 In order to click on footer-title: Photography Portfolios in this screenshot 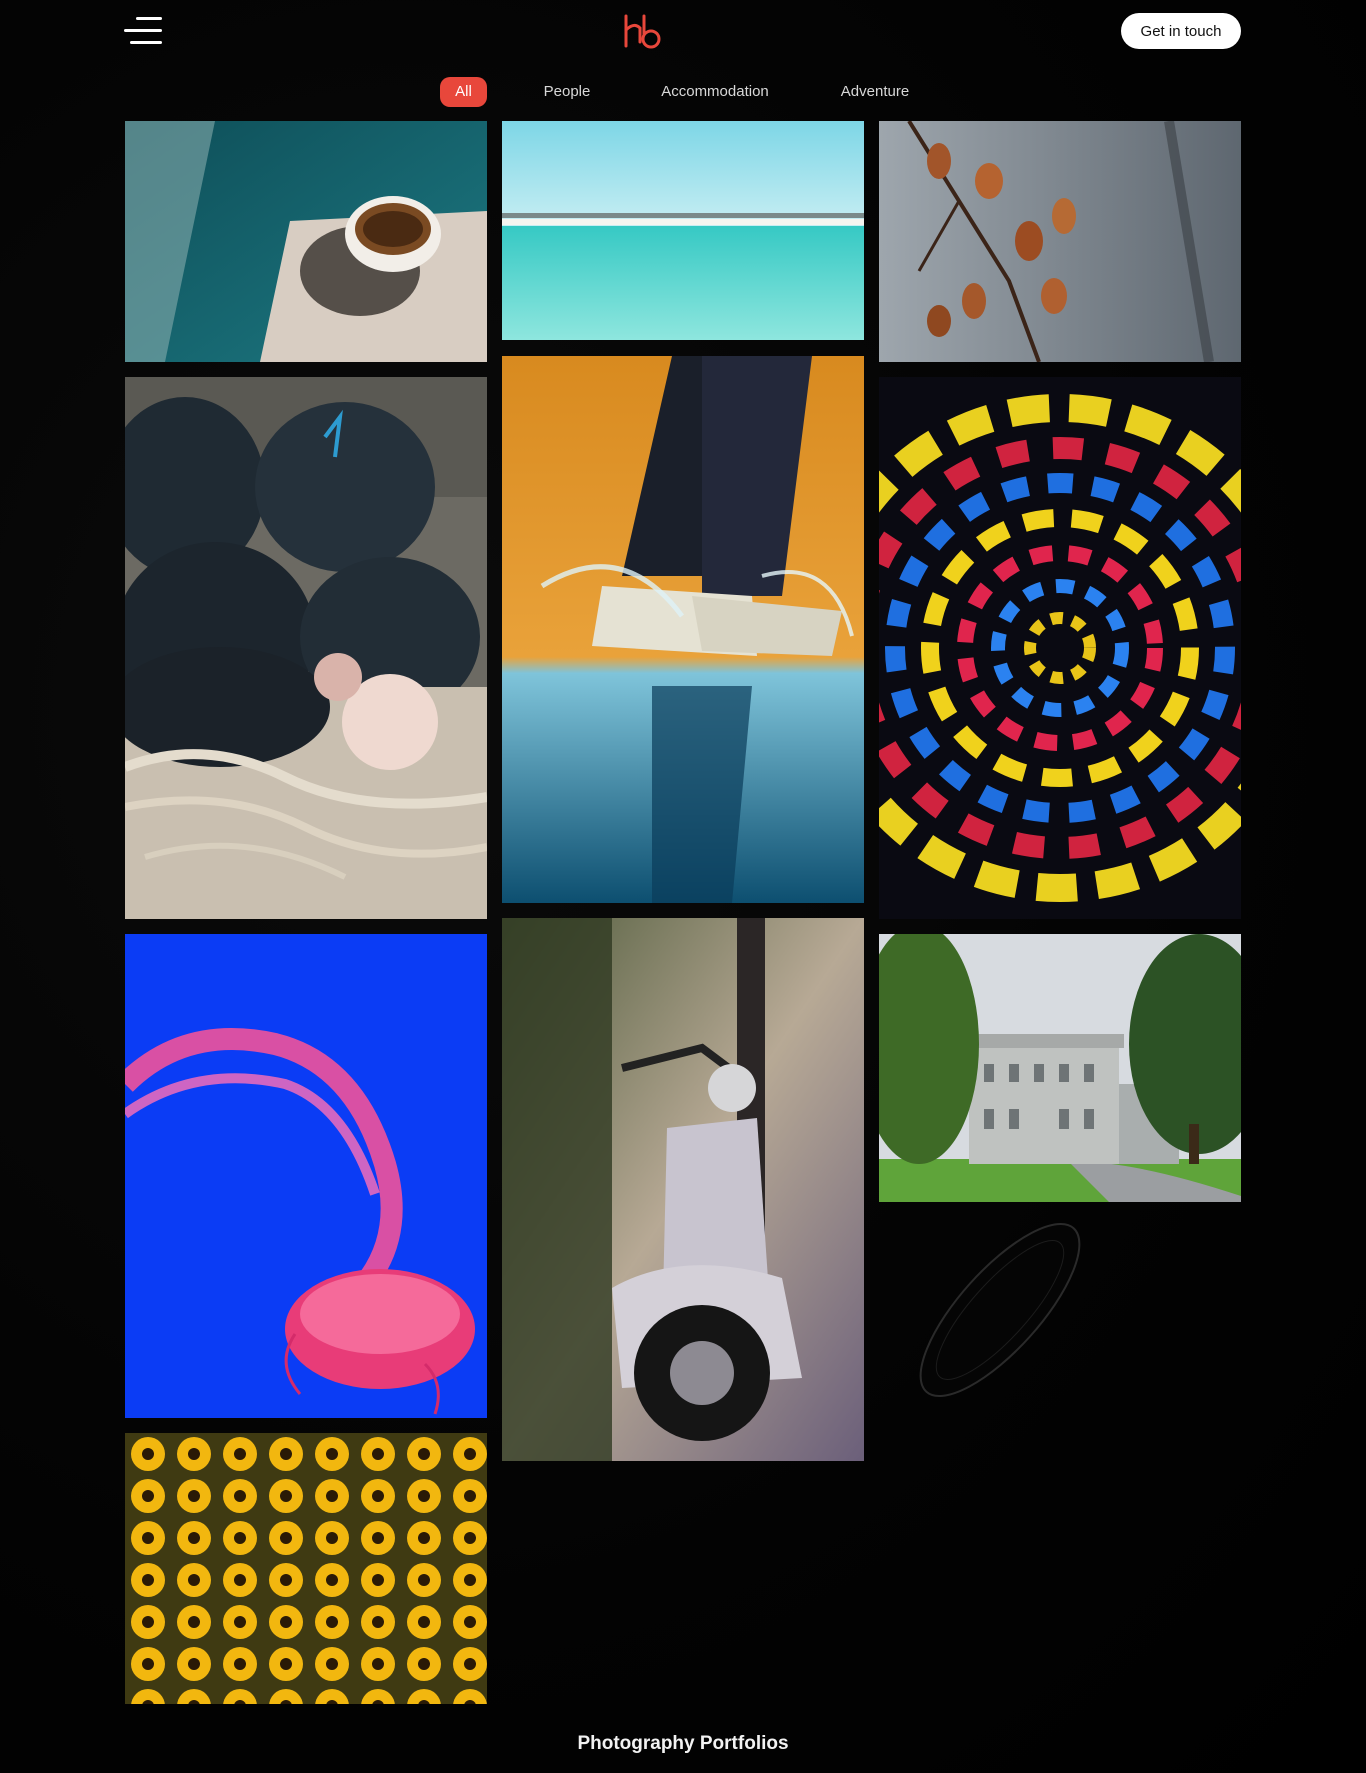, I will do `click(683, 1743)`.